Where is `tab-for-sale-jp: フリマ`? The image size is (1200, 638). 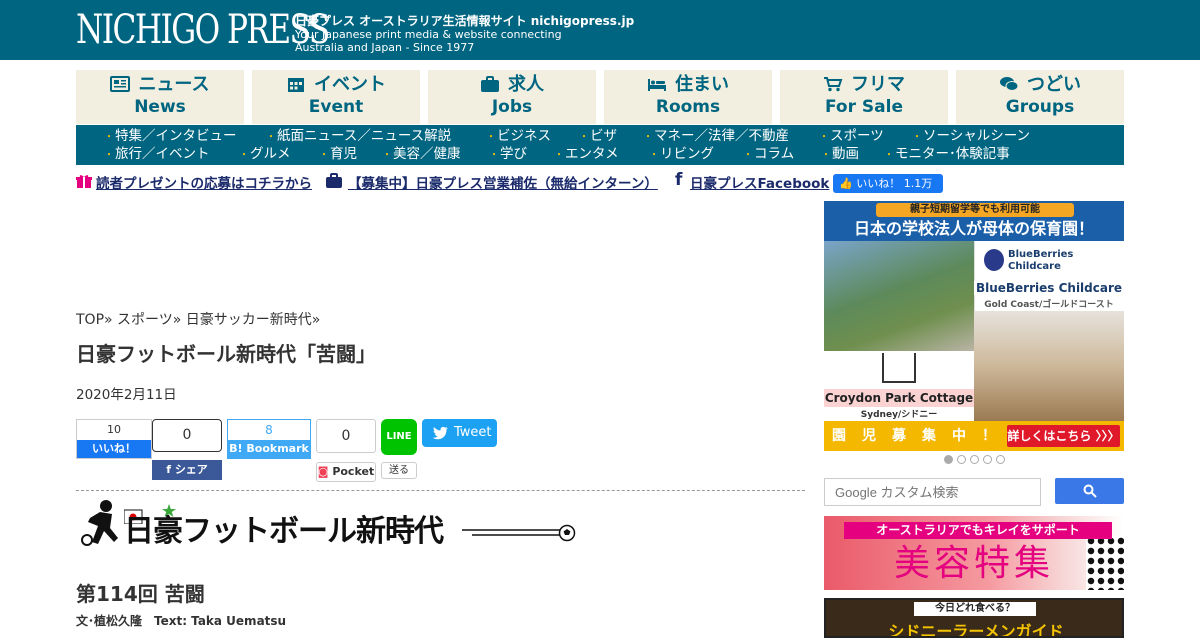 tab-for-sale-jp: フリマ is located at coordinates (878, 84).